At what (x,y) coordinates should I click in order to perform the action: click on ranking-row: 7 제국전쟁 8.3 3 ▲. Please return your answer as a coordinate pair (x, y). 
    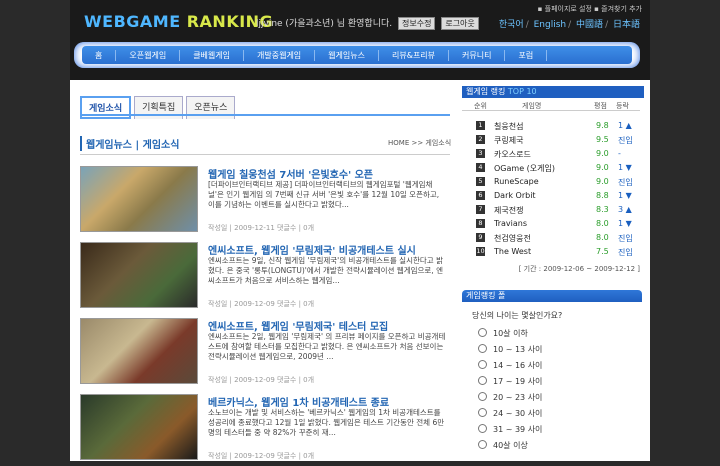
    Looking at the image, I should click on (551, 210).